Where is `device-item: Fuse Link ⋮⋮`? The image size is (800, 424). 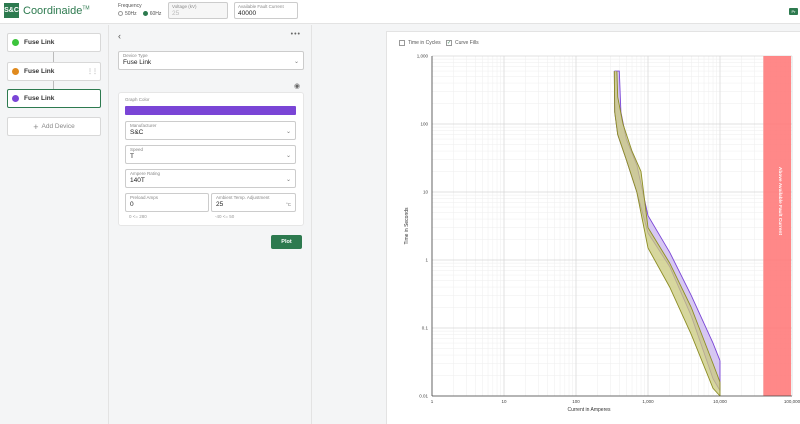
device-item: Fuse Link ⋮⋮ is located at coordinates (54, 71).